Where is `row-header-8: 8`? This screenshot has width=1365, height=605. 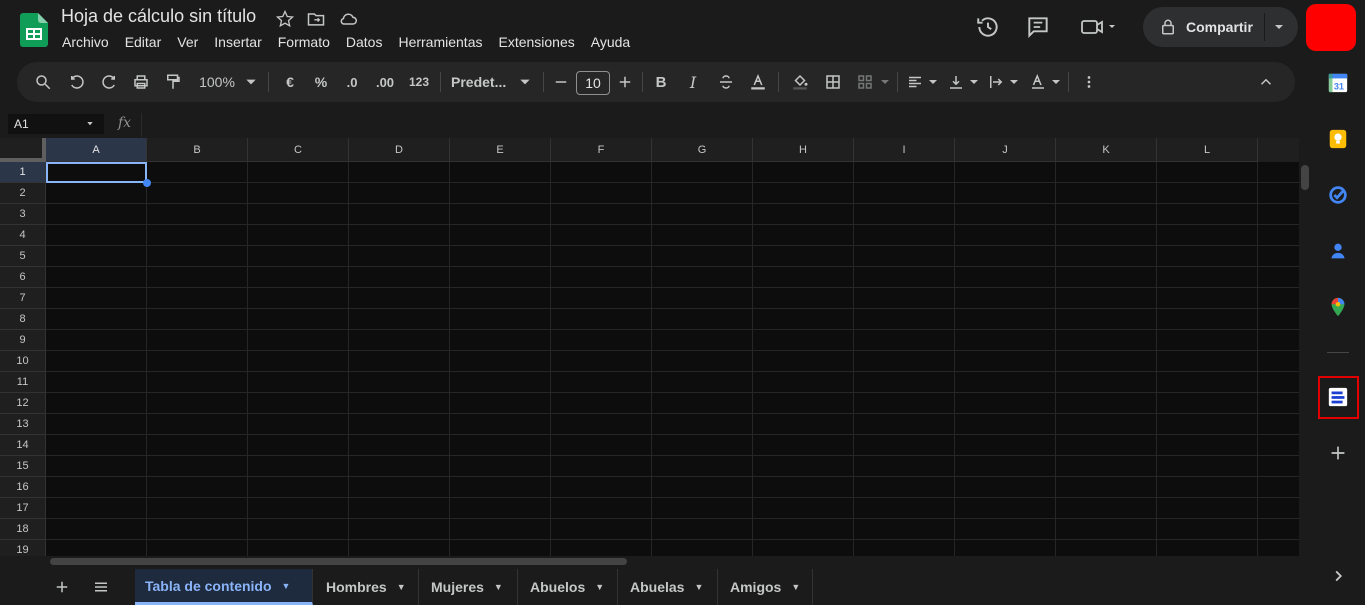
row-header-8: 8 is located at coordinates (23, 319).